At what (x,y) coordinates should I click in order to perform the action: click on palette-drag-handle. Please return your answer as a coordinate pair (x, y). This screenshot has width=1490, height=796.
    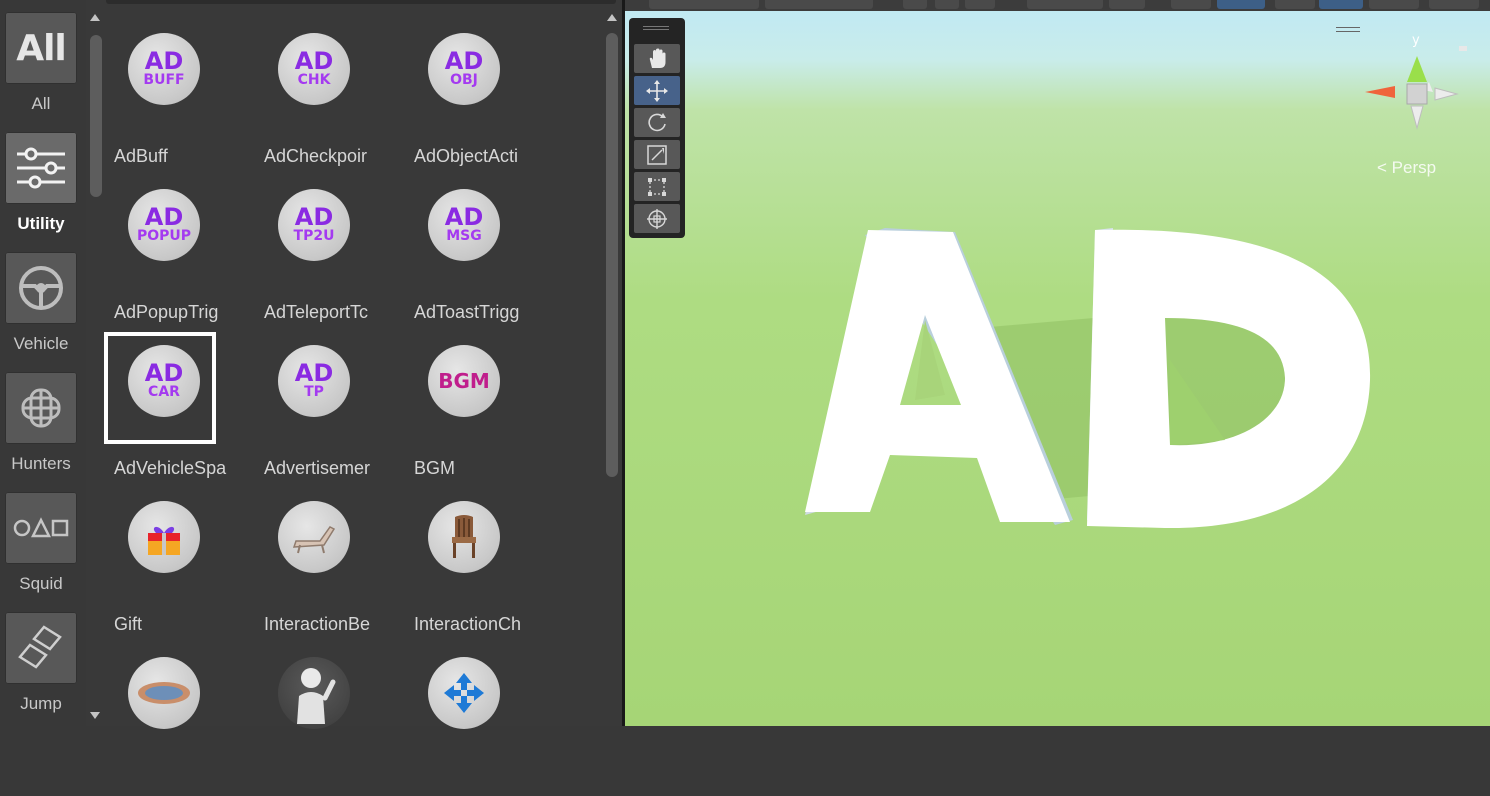
    Looking at the image, I should click on (656, 28).